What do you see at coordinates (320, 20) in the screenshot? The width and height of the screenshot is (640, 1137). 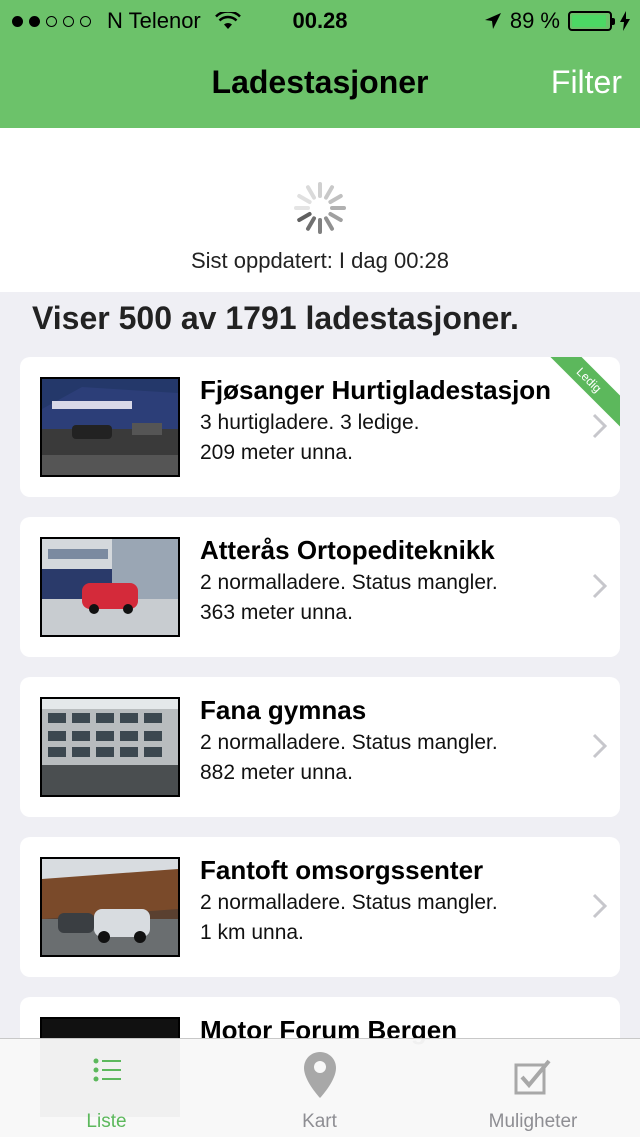 I see `status-bar: N Telenor 00.28 89 %` at bounding box center [320, 20].